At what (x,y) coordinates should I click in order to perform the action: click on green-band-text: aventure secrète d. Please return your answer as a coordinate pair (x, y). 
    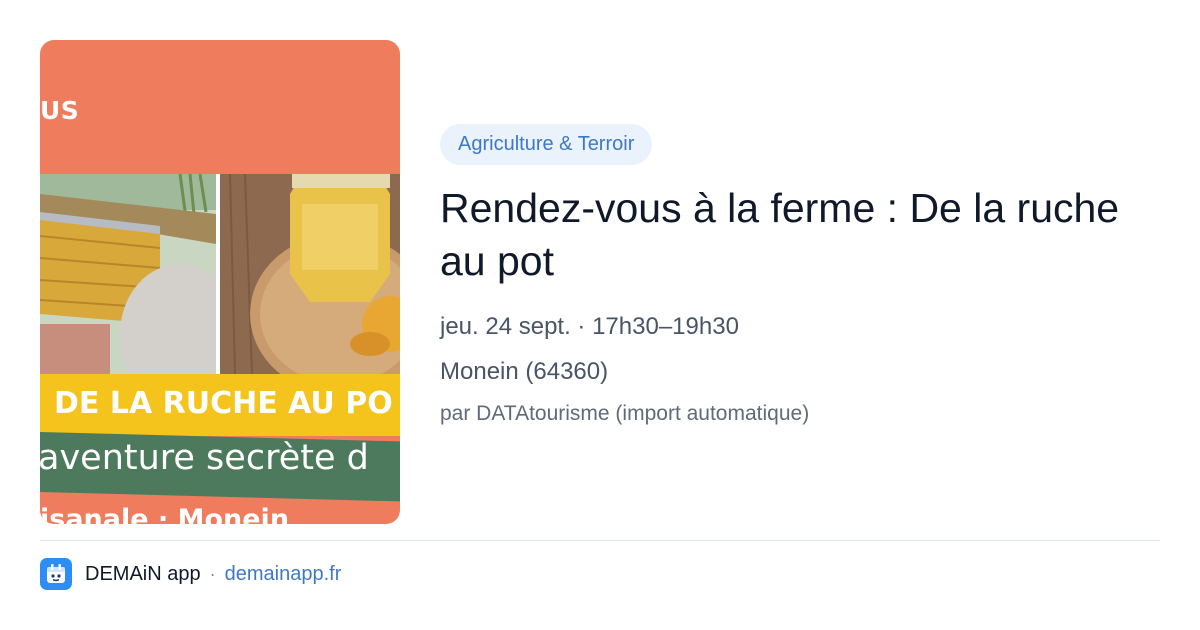
    Looking at the image, I should click on (204, 458).